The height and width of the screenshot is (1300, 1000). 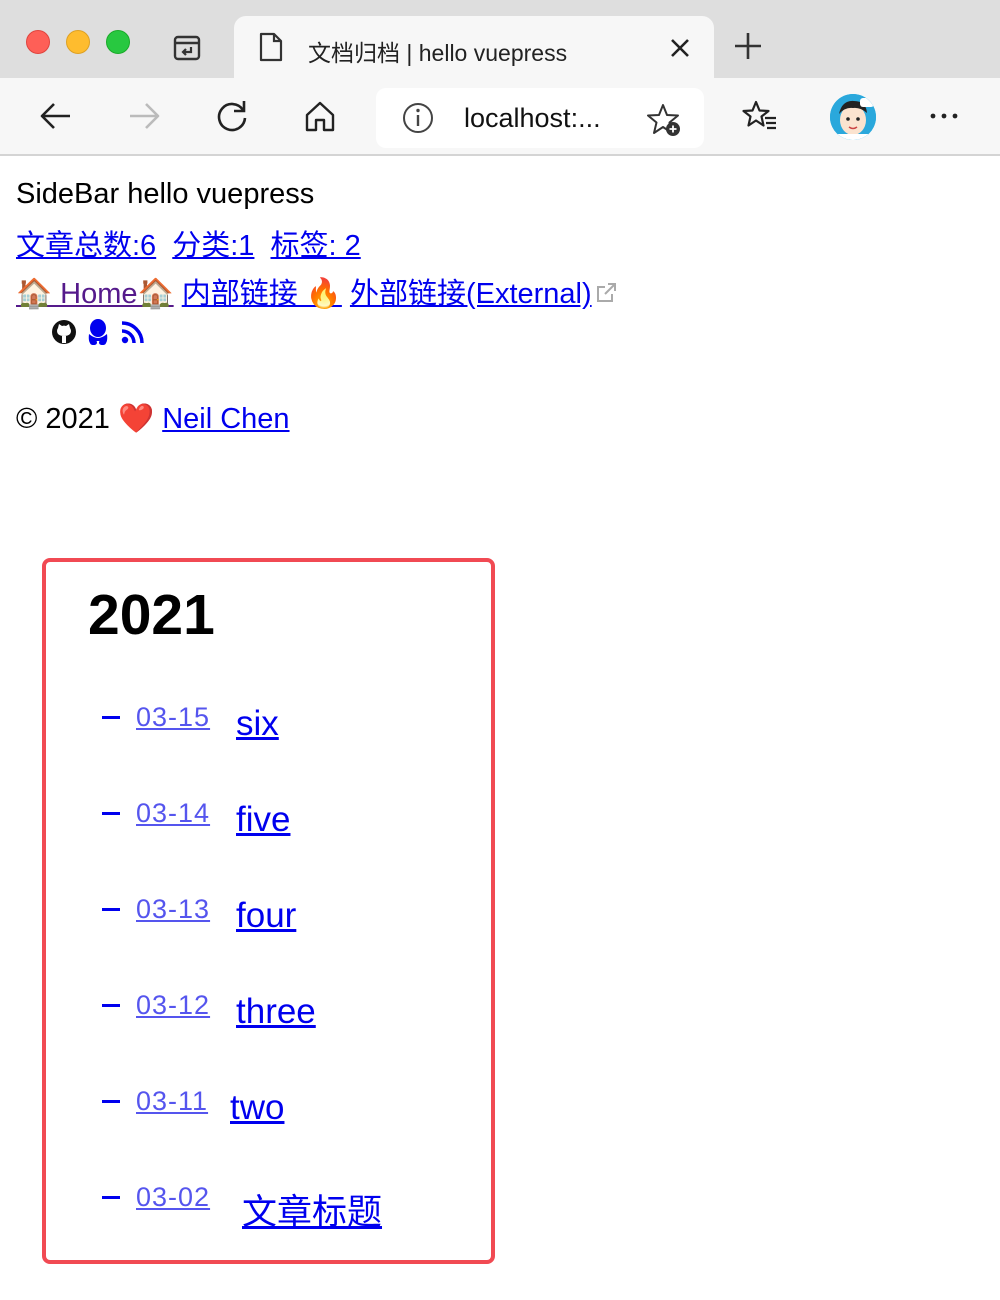 I want to click on page-icon, so click(x=271, y=47).